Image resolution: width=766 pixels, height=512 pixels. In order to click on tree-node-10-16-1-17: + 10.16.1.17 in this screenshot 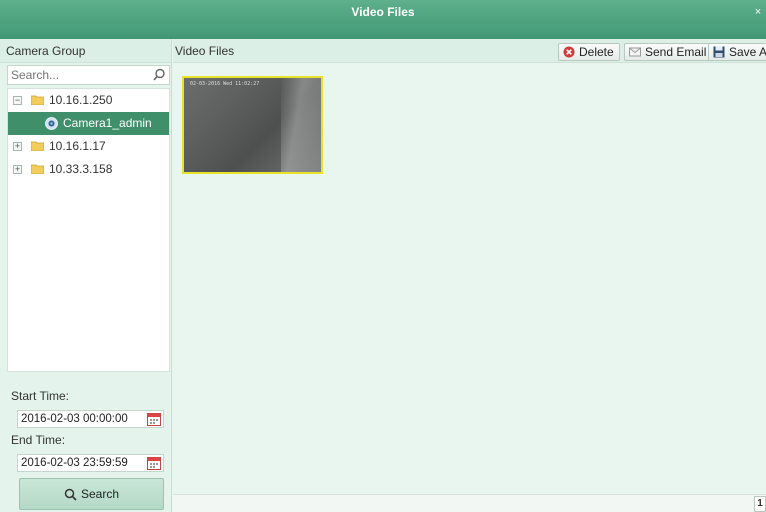, I will do `click(88, 146)`.